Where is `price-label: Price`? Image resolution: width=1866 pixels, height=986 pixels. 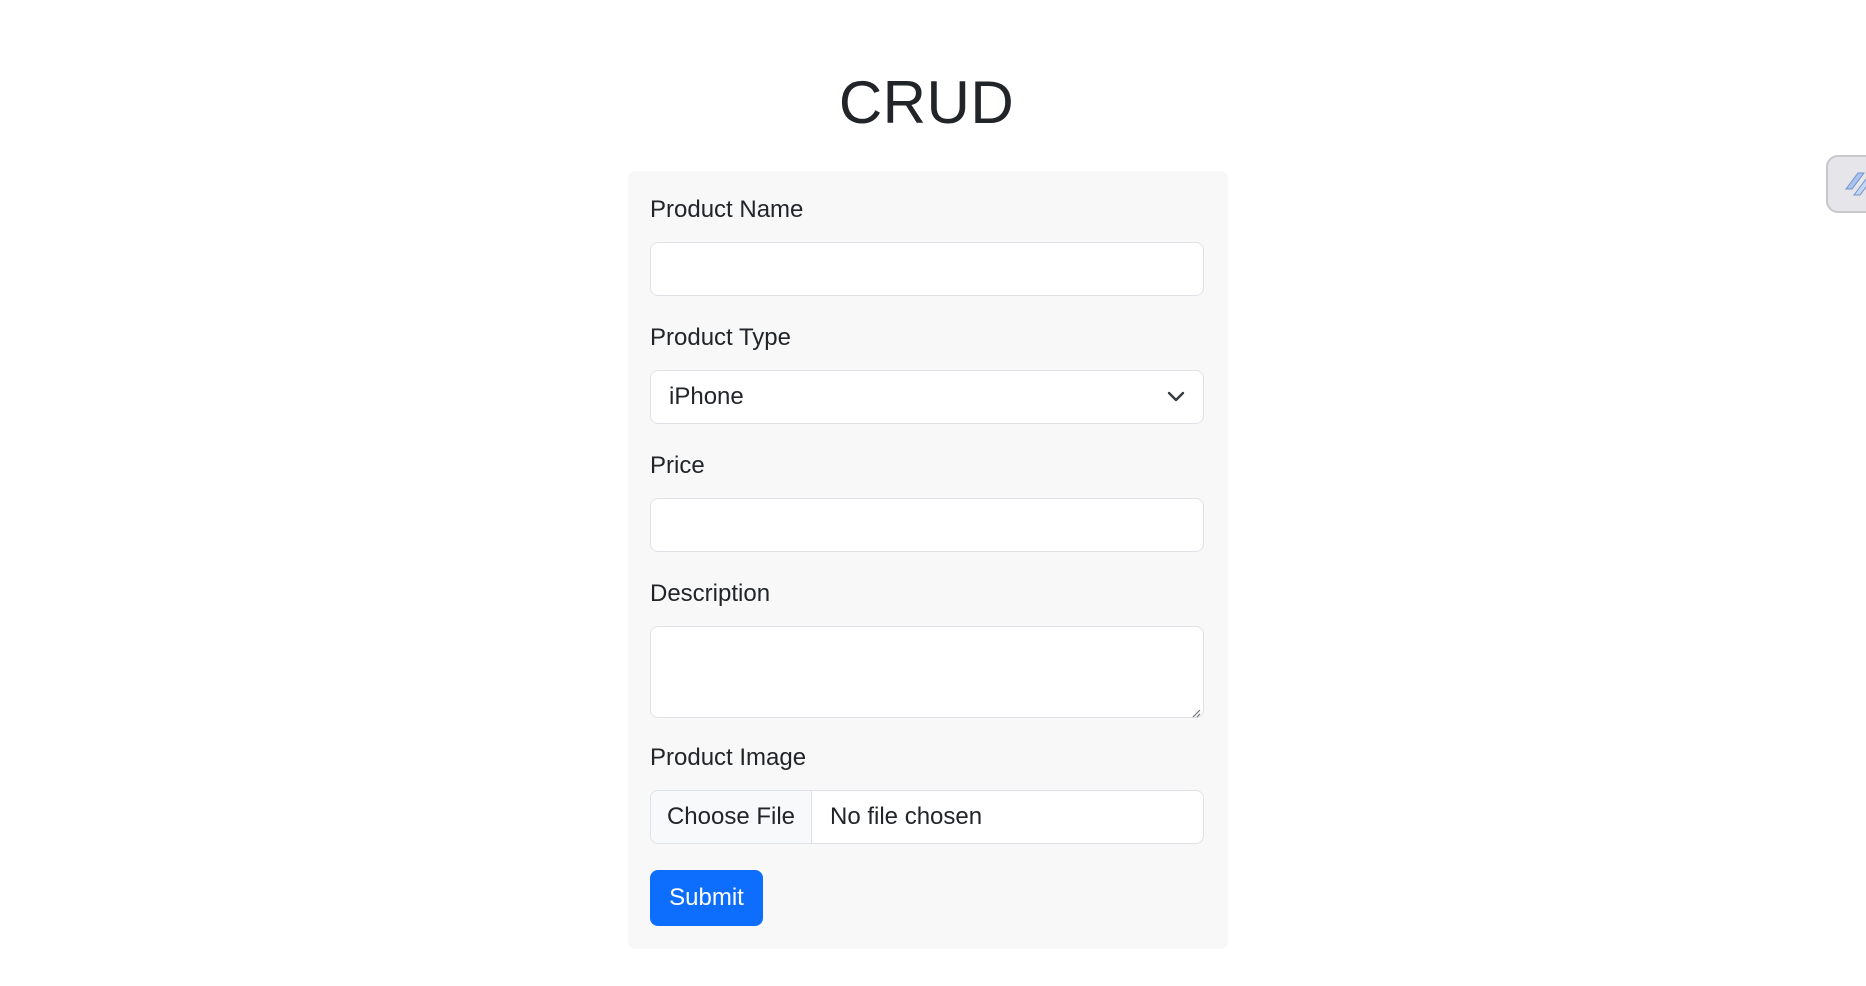
price-label: Price is located at coordinates (677, 465).